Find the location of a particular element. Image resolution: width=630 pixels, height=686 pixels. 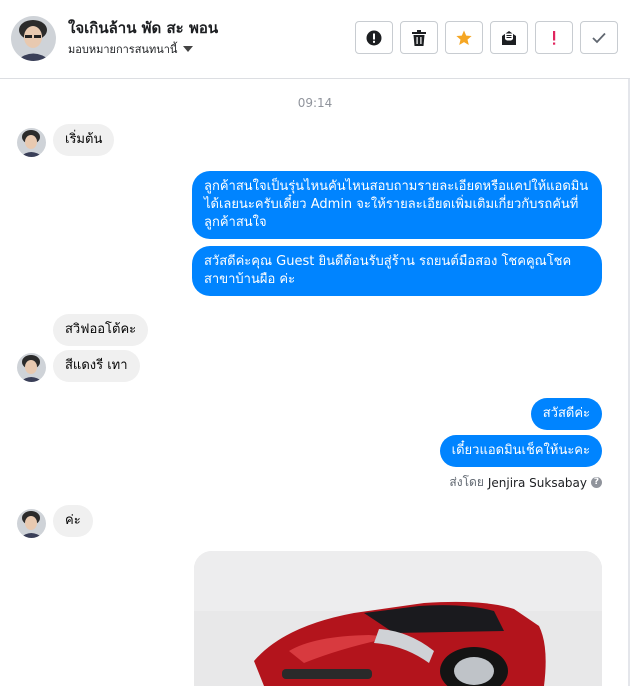

exclamation-icon is located at coordinates (554, 37).